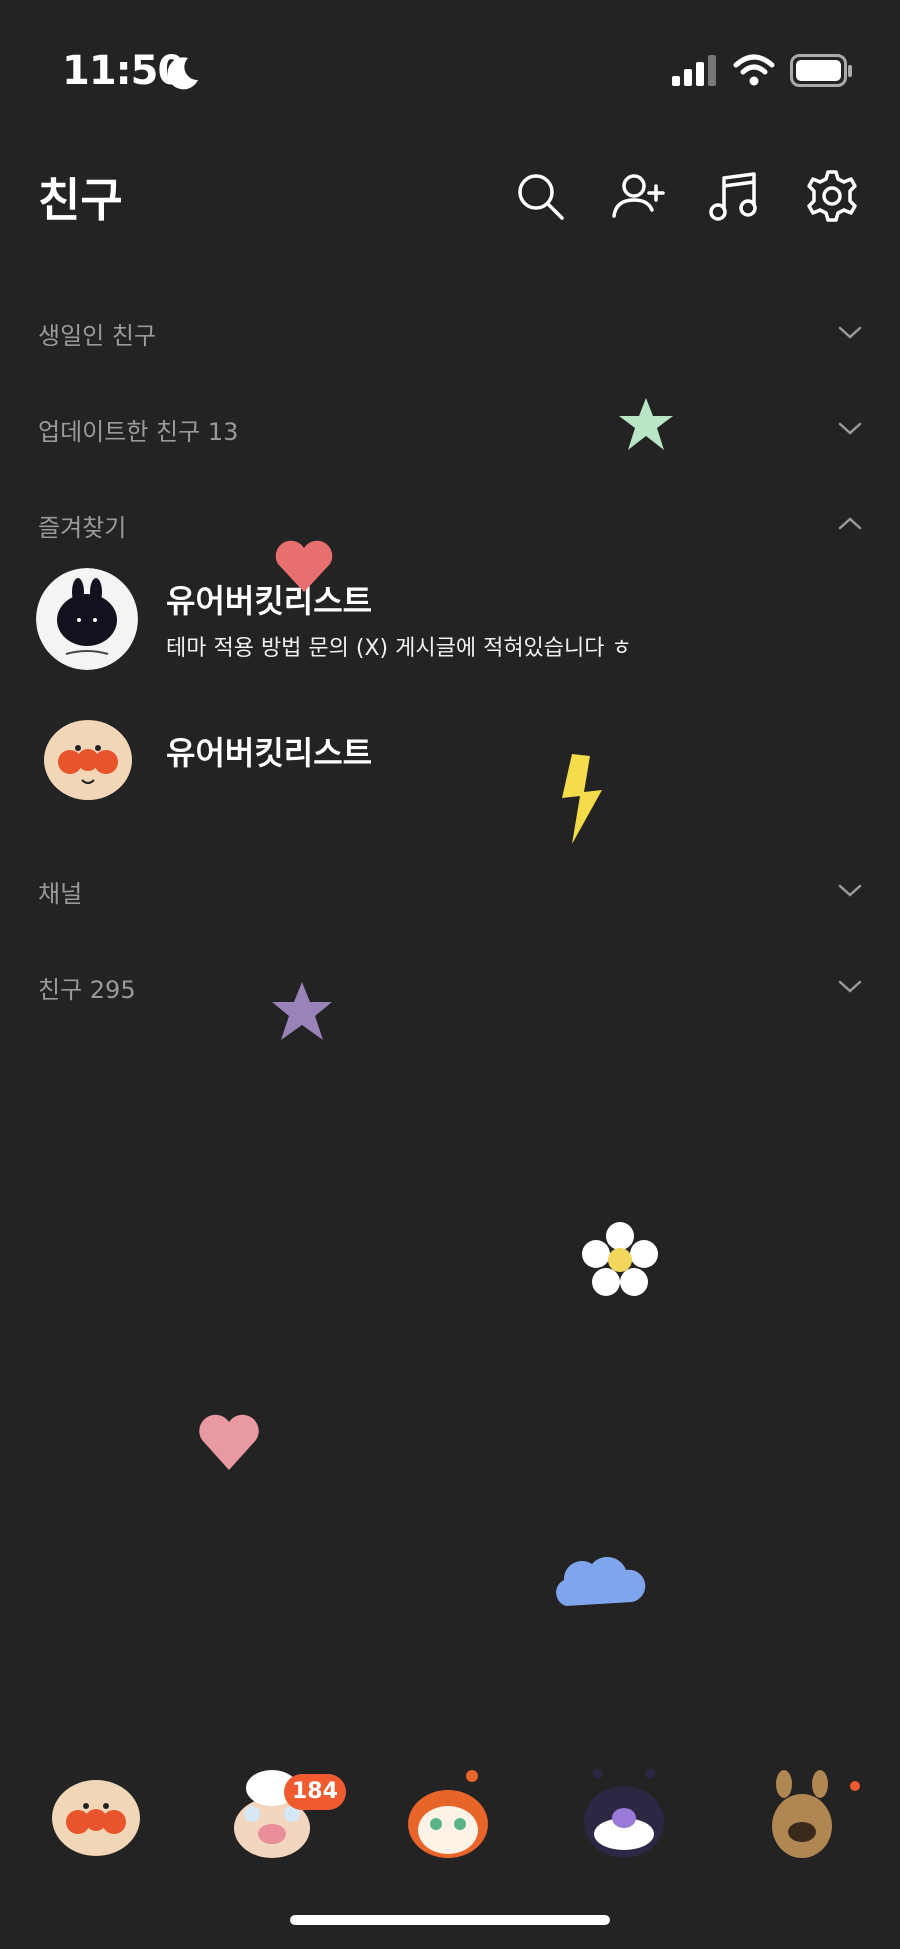 The height and width of the screenshot is (1949, 900). Describe the element at coordinates (638, 196) in the screenshot. I see `add-friend-icon` at that location.